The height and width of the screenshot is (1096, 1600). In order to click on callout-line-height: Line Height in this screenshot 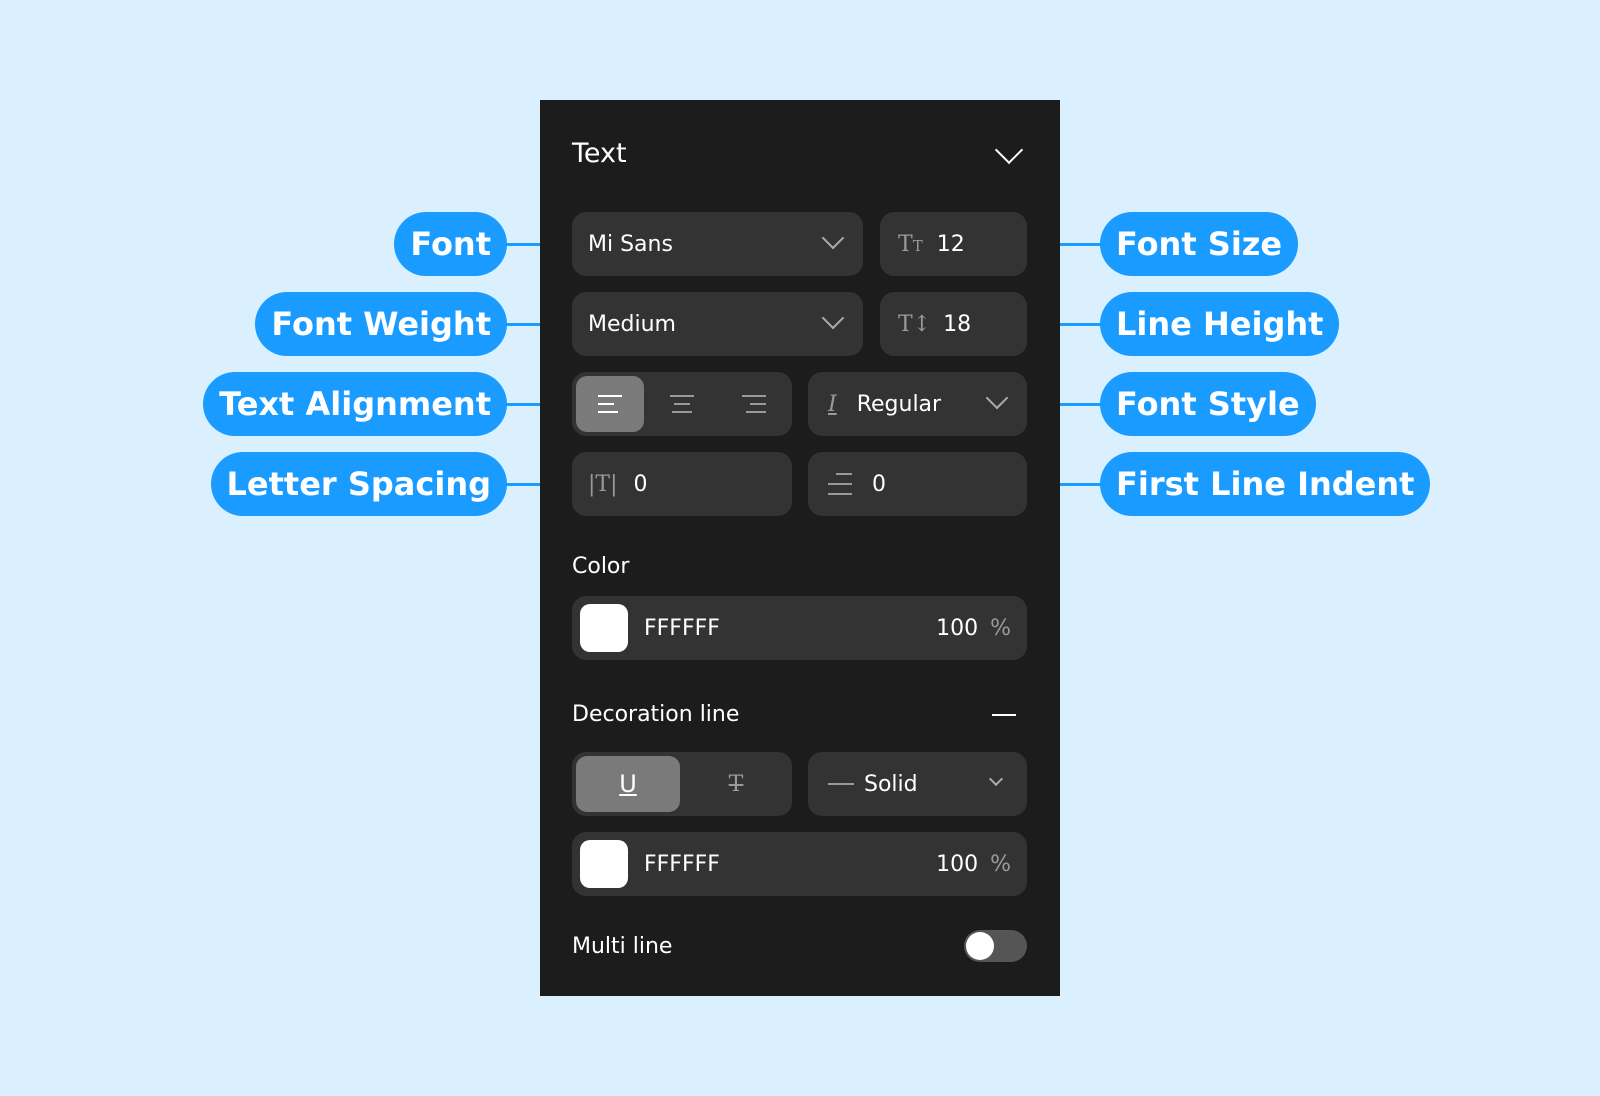, I will do `click(1220, 324)`.